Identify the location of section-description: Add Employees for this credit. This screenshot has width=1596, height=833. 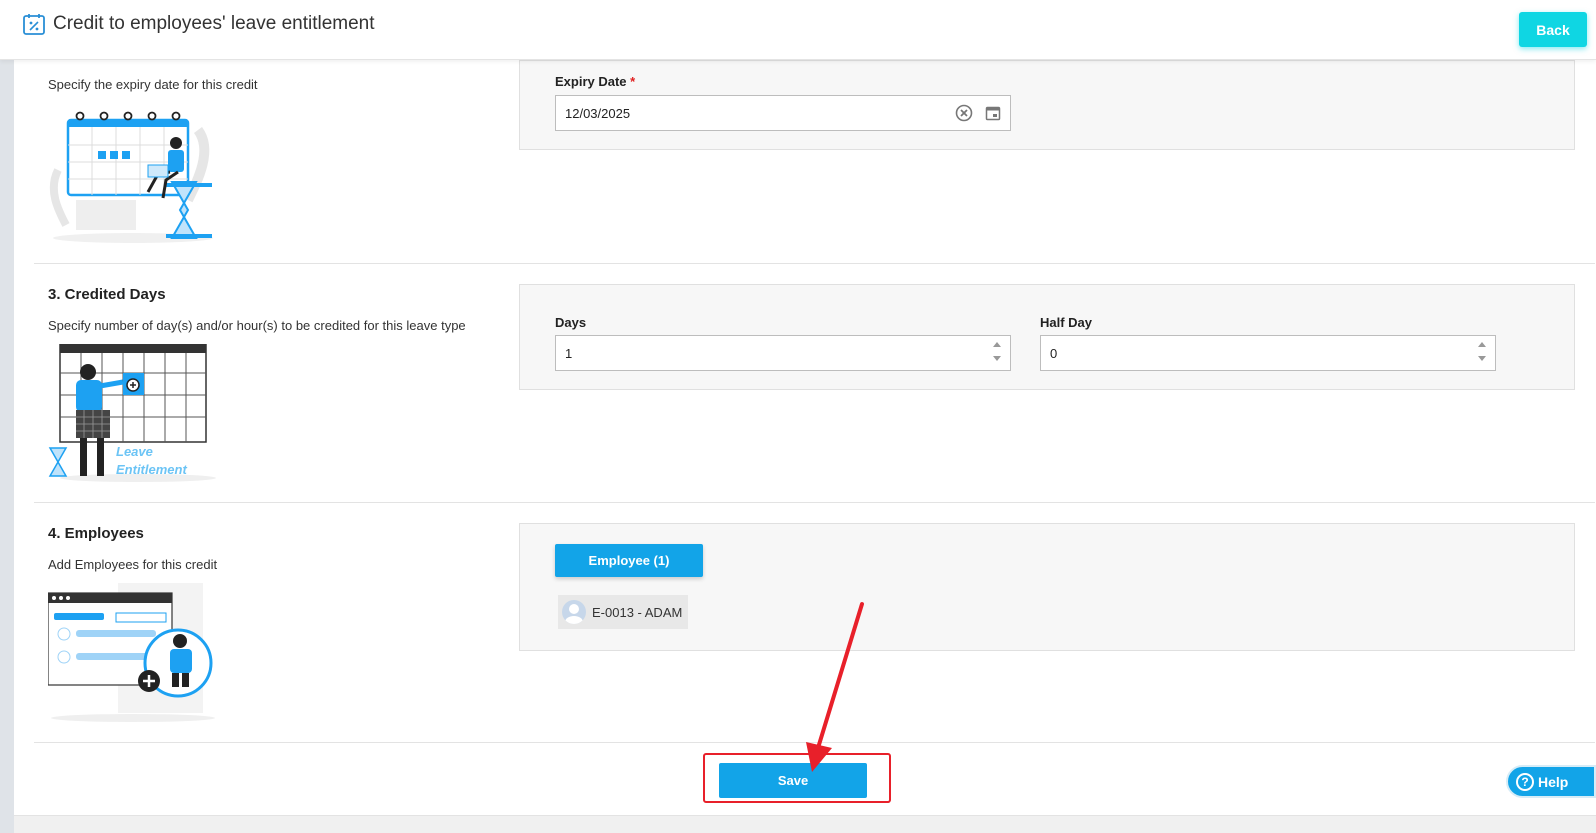
(133, 564).